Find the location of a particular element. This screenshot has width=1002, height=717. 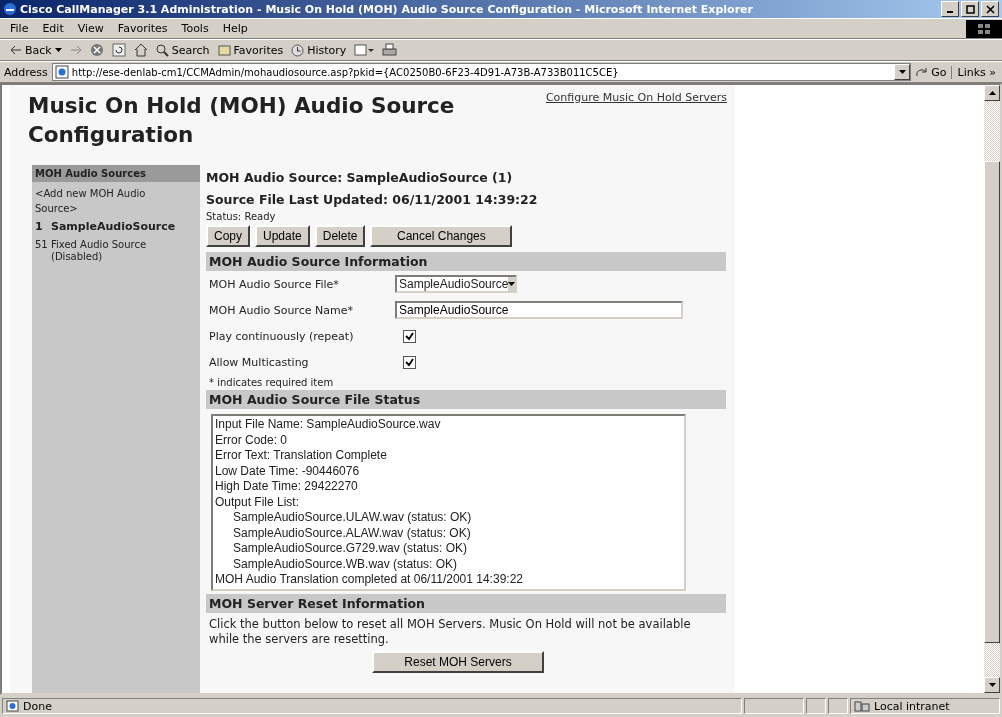

close-icon is located at coordinates (990, 9).